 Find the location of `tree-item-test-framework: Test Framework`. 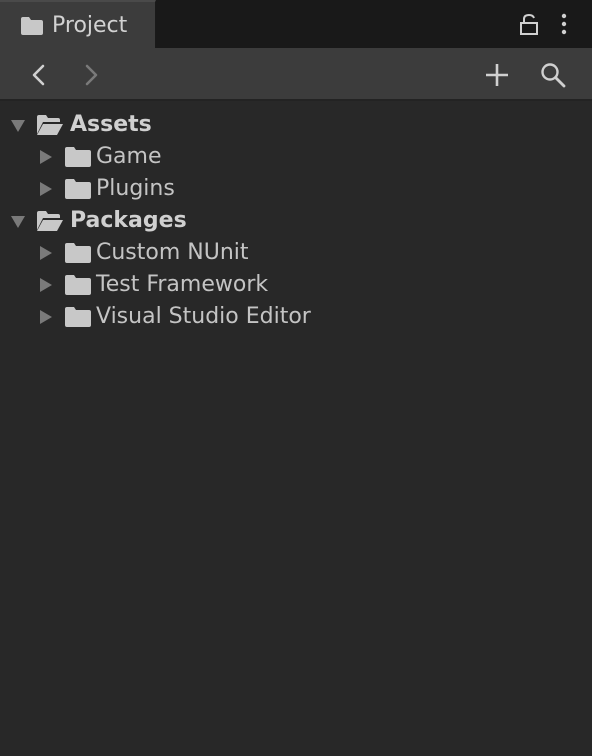

tree-item-test-framework: Test Framework is located at coordinates (296, 285).